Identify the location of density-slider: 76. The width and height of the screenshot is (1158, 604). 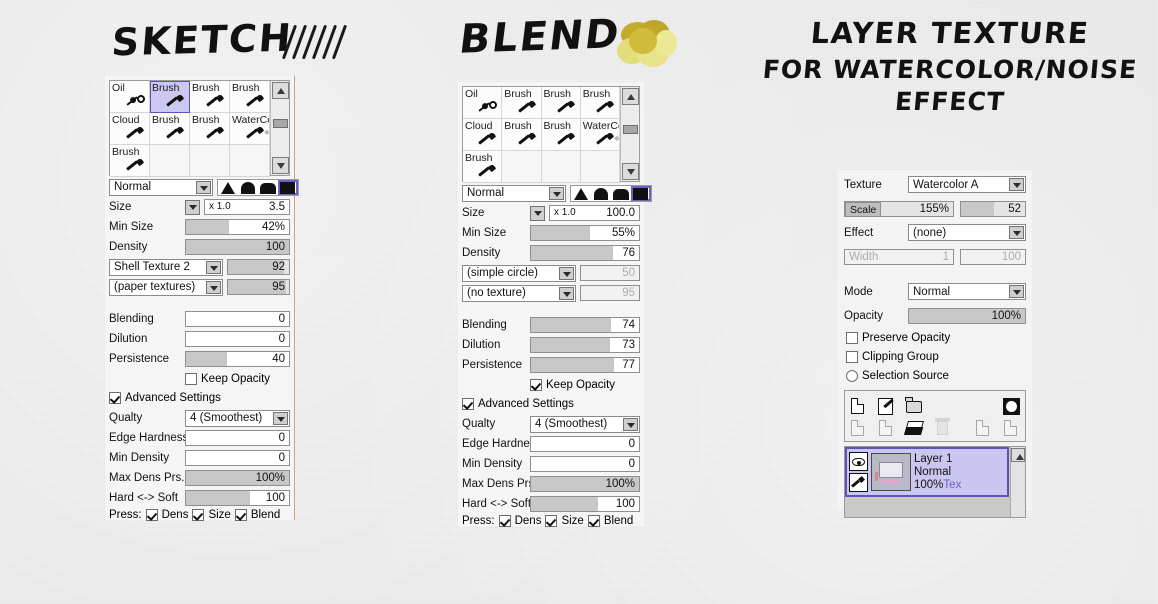
(585, 253).